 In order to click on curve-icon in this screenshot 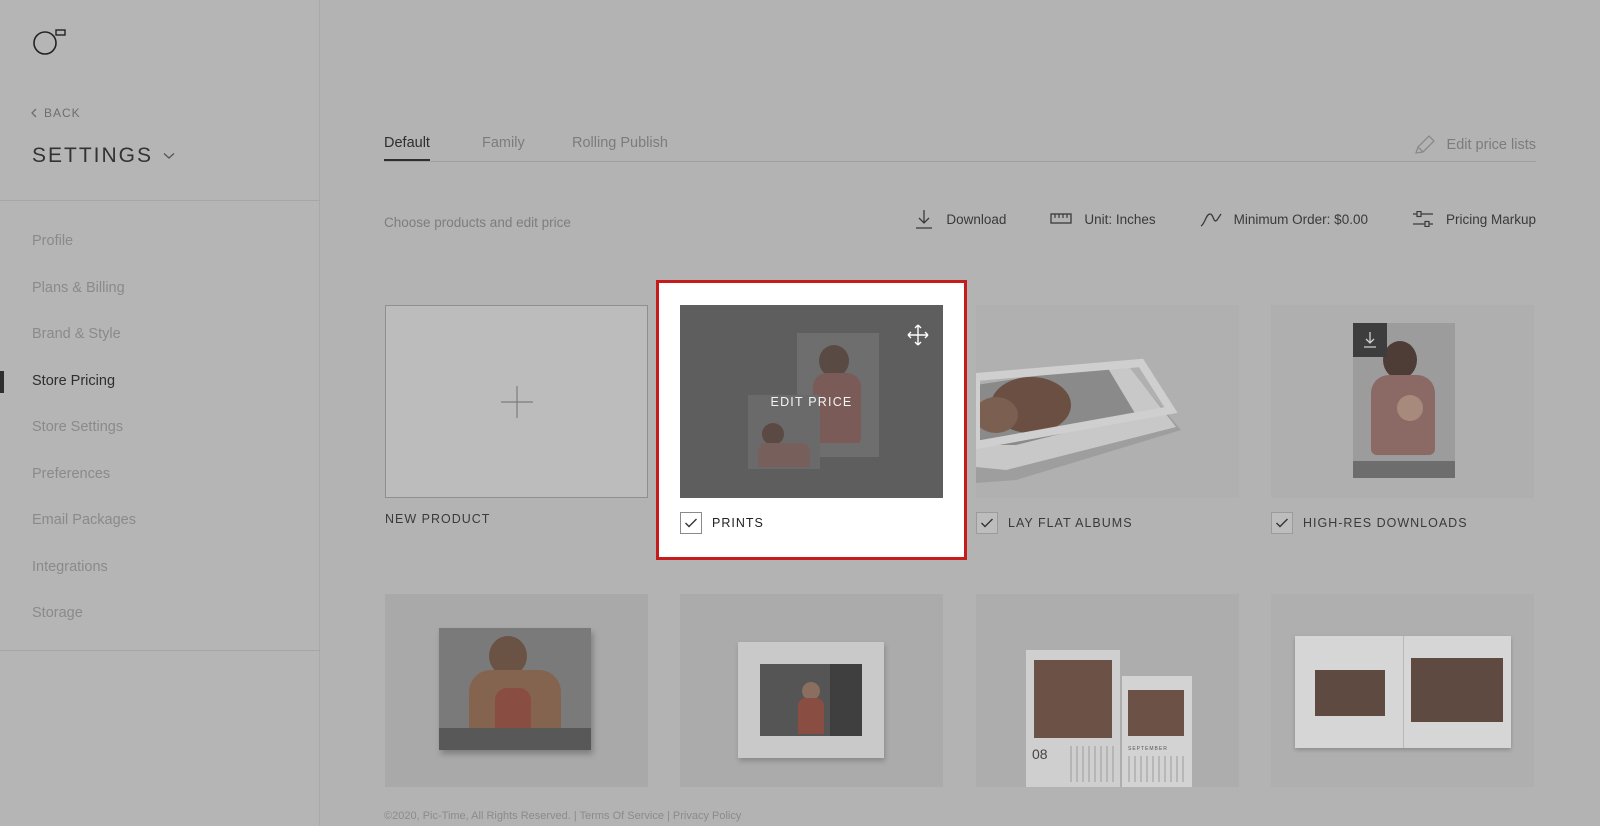, I will do `click(1211, 220)`.